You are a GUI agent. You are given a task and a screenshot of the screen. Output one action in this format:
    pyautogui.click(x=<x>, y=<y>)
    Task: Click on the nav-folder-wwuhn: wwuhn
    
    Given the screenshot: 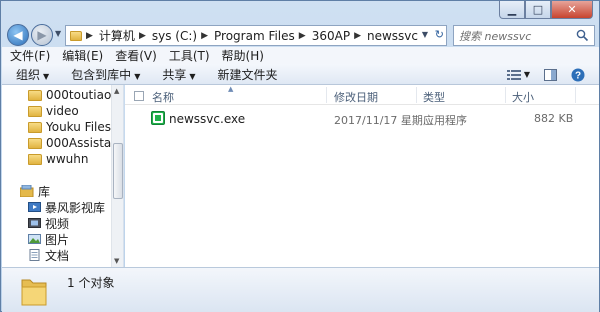 What is the action you would take?
    pyautogui.click(x=58, y=159)
    